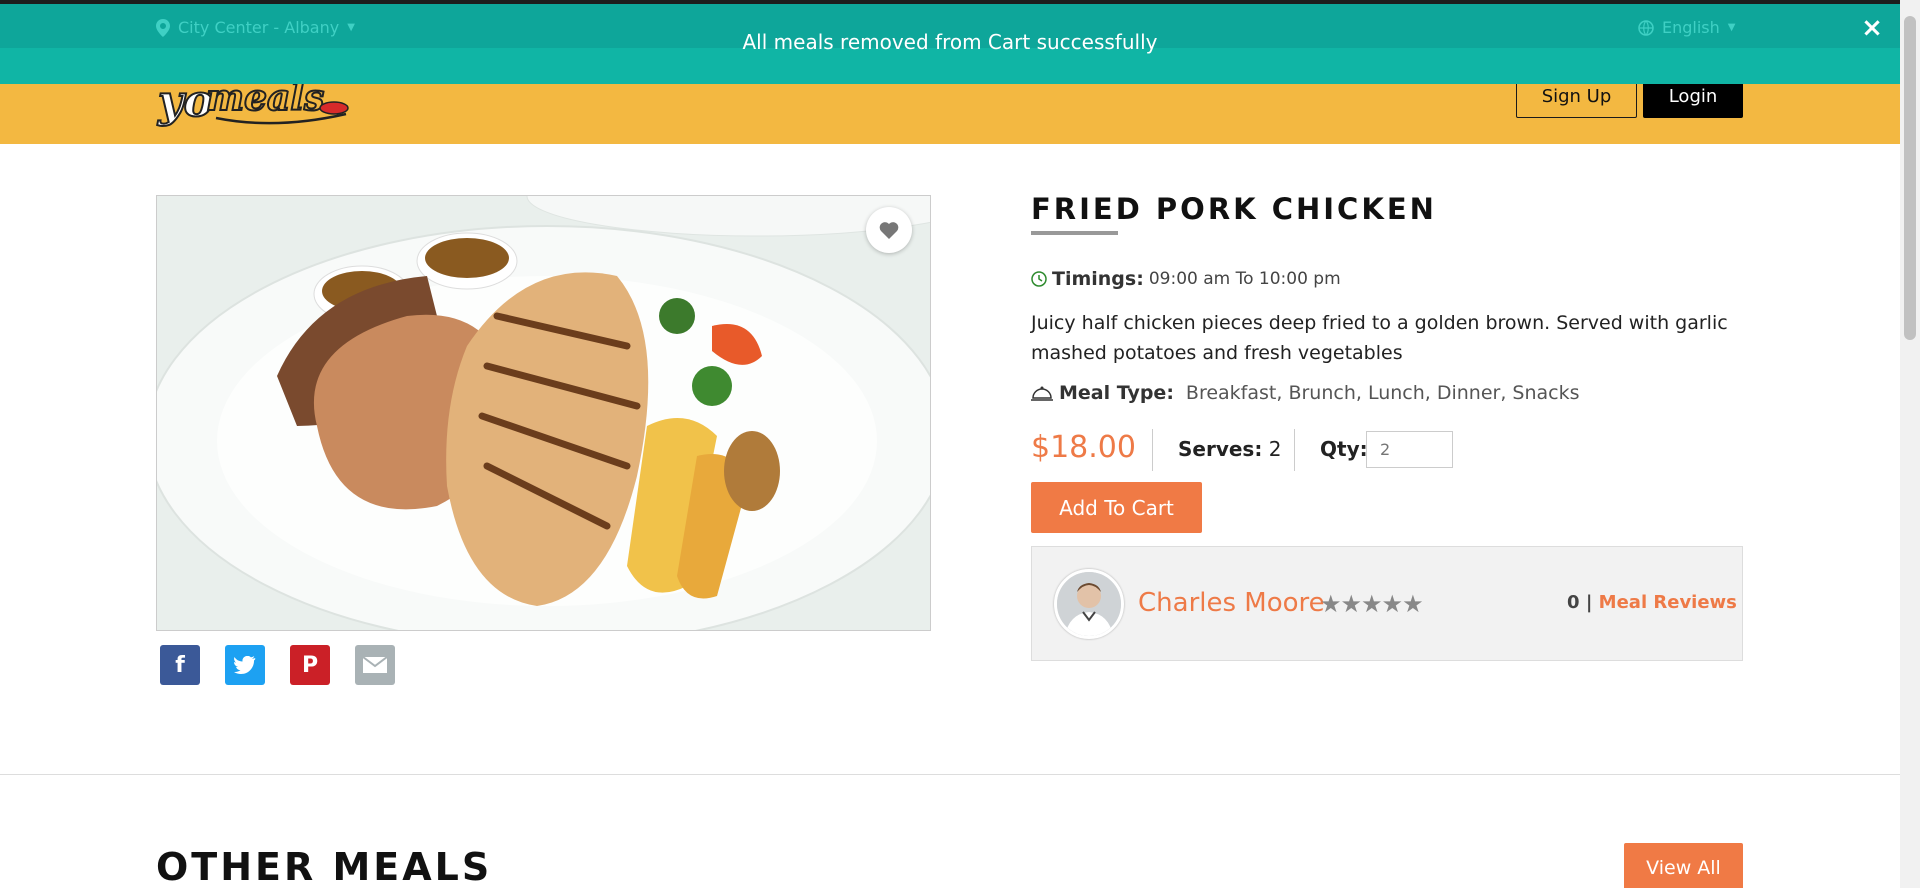 This screenshot has width=1920, height=888. What do you see at coordinates (1872, 28) in the screenshot?
I see `close-icon: ×` at bounding box center [1872, 28].